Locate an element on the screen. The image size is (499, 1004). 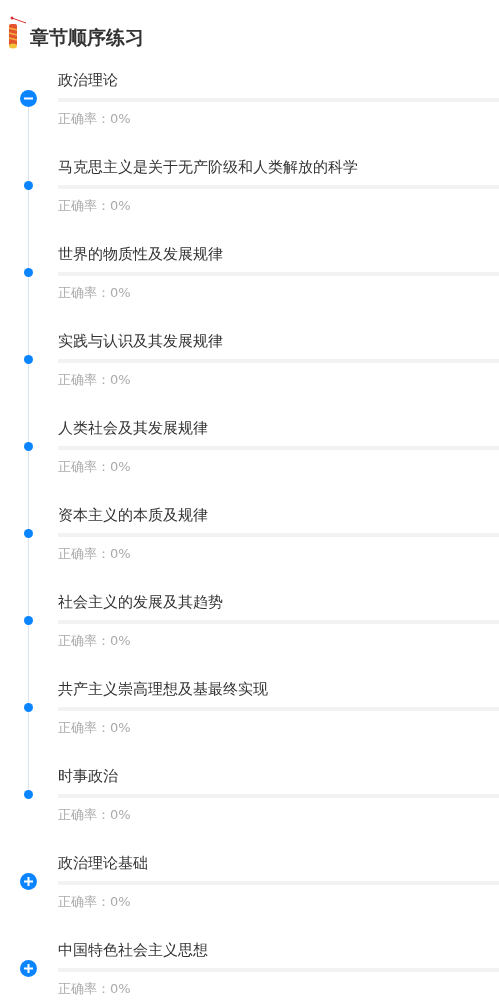
chapter-title: 政治理论 is located at coordinates (278, 80).